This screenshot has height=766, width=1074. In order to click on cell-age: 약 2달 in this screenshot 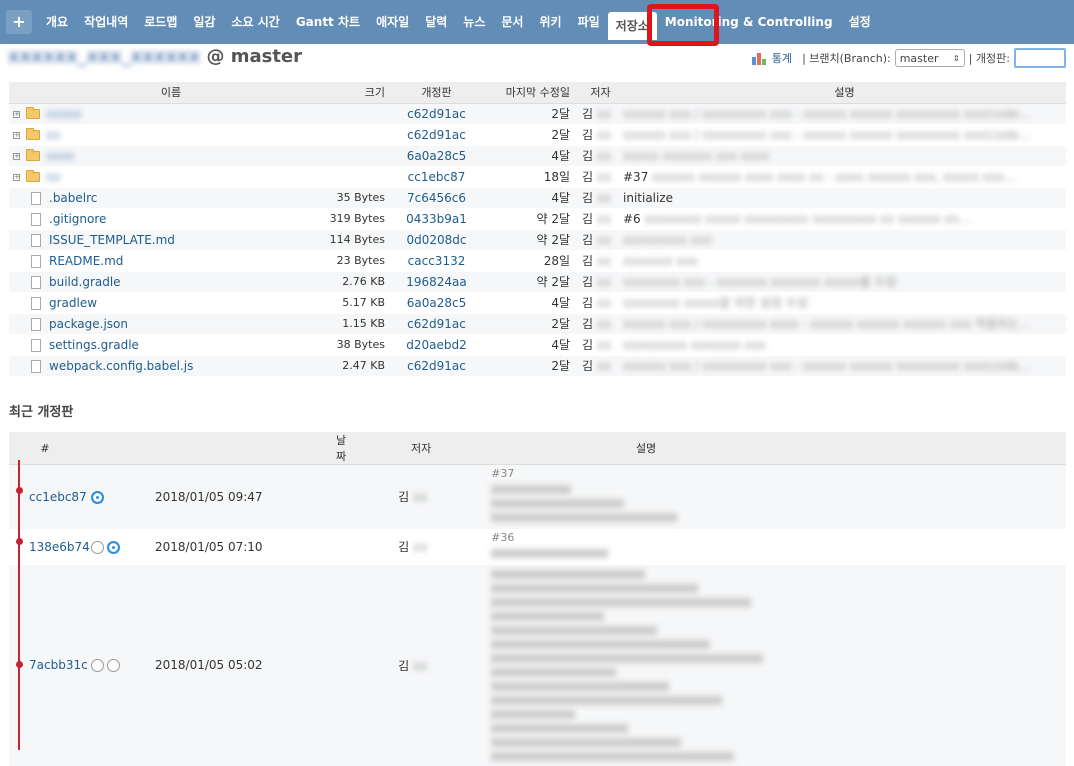, I will do `click(529, 219)`.